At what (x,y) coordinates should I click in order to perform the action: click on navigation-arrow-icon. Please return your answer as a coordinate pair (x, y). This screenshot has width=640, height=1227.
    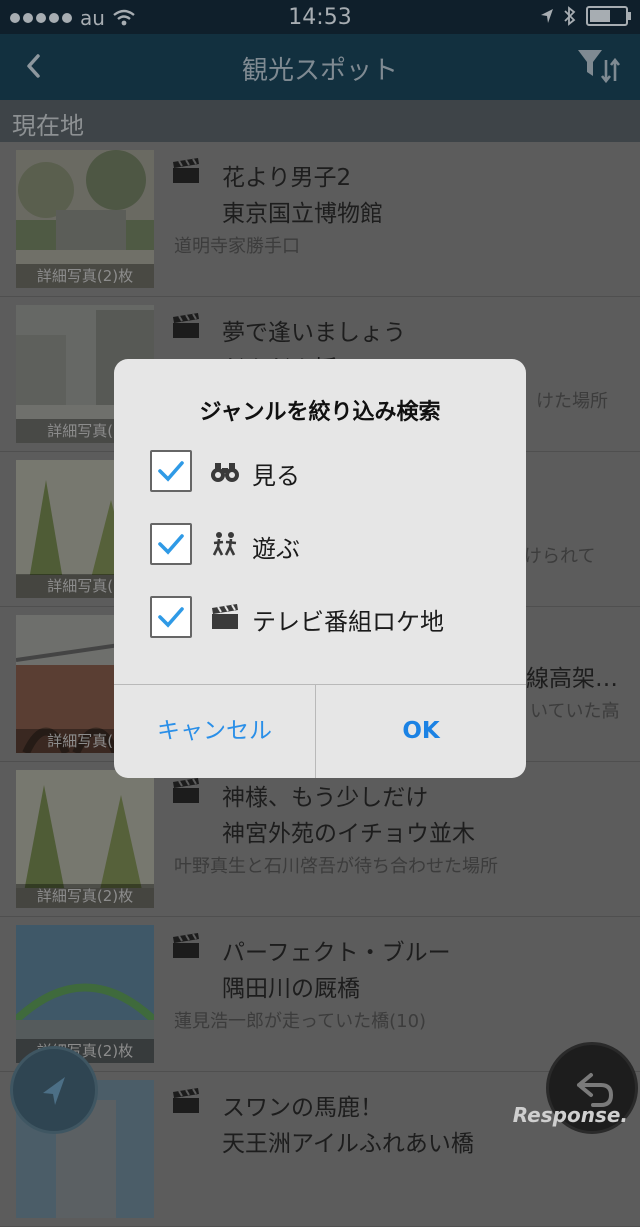
    Looking at the image, I should click on (54, 1091).